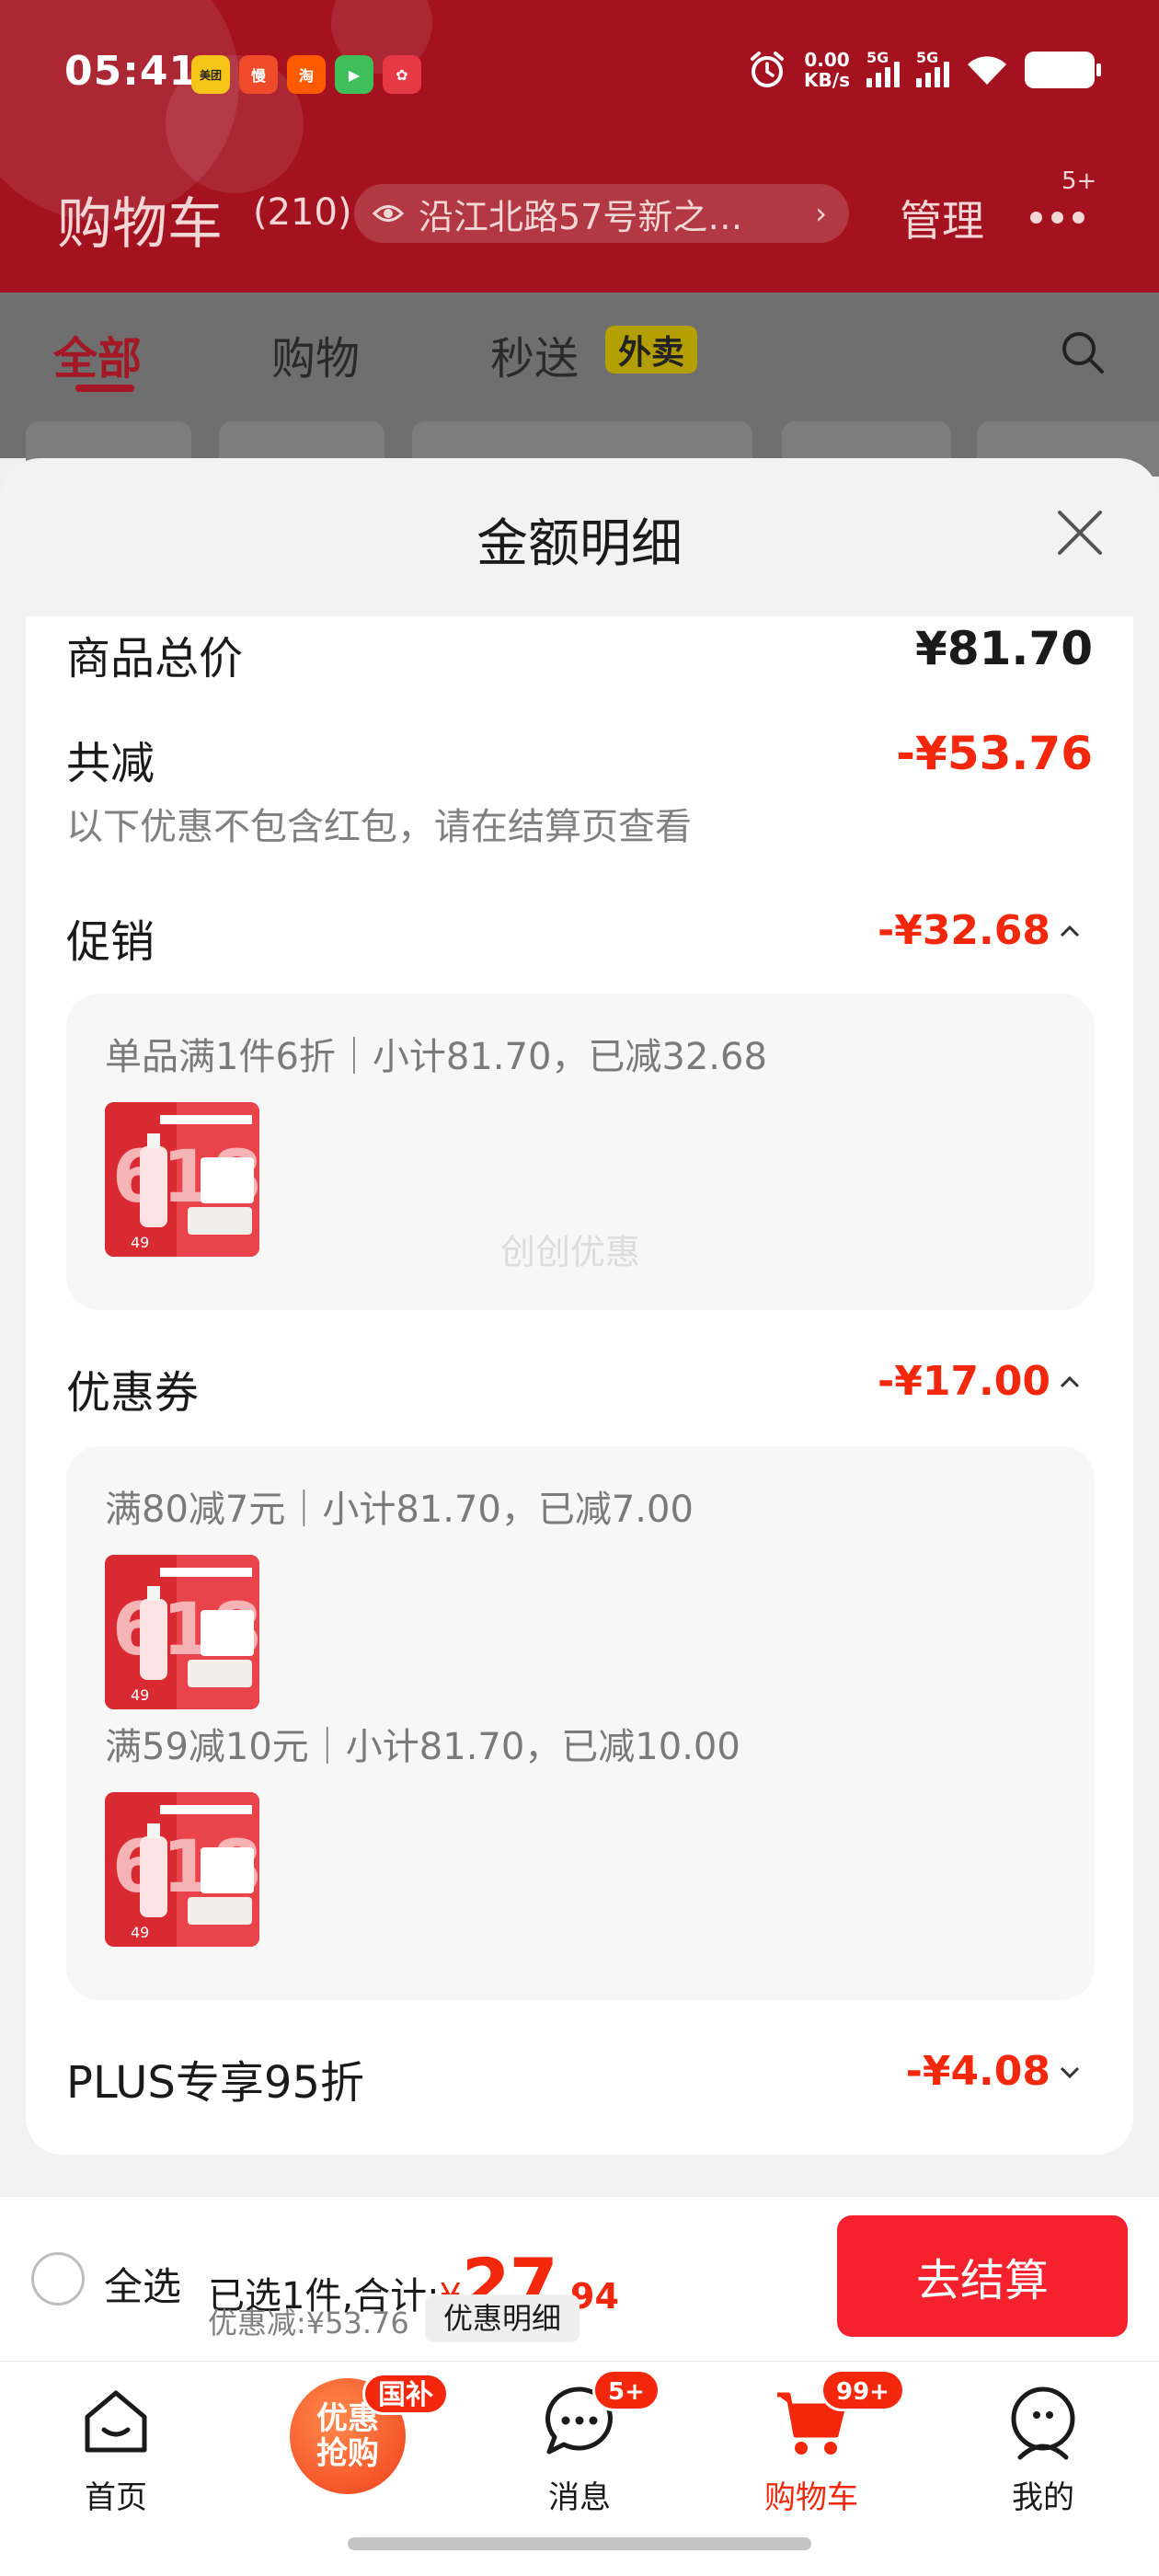  What do you see at coordinates (994, 753) in the screenshot?
I see `total-reduction-value: -¥53.76` at bounding box center [994, 753].